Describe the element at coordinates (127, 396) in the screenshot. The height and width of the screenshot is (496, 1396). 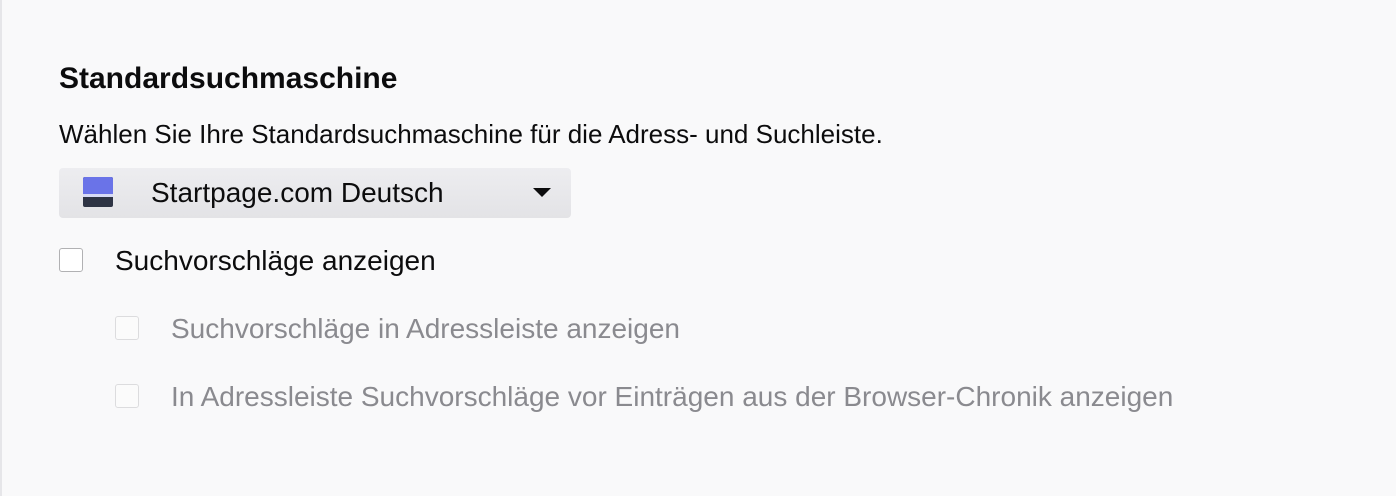
I see `suggestions-before-history-checkbox` at that location.